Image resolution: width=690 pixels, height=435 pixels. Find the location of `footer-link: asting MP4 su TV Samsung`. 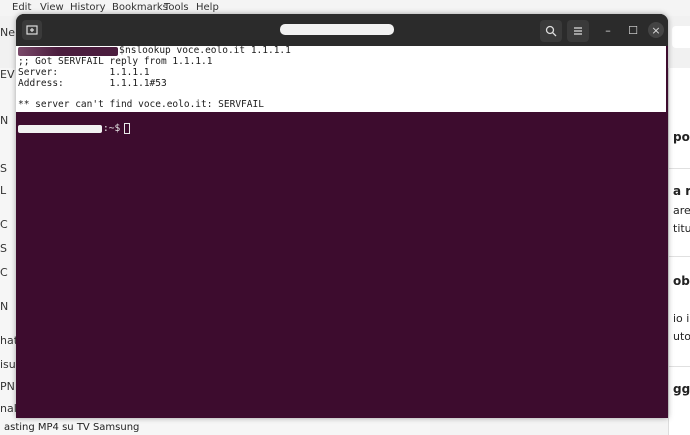

footer-link: asting MP4 su TV Samsung is located at coordinates (71, 427).